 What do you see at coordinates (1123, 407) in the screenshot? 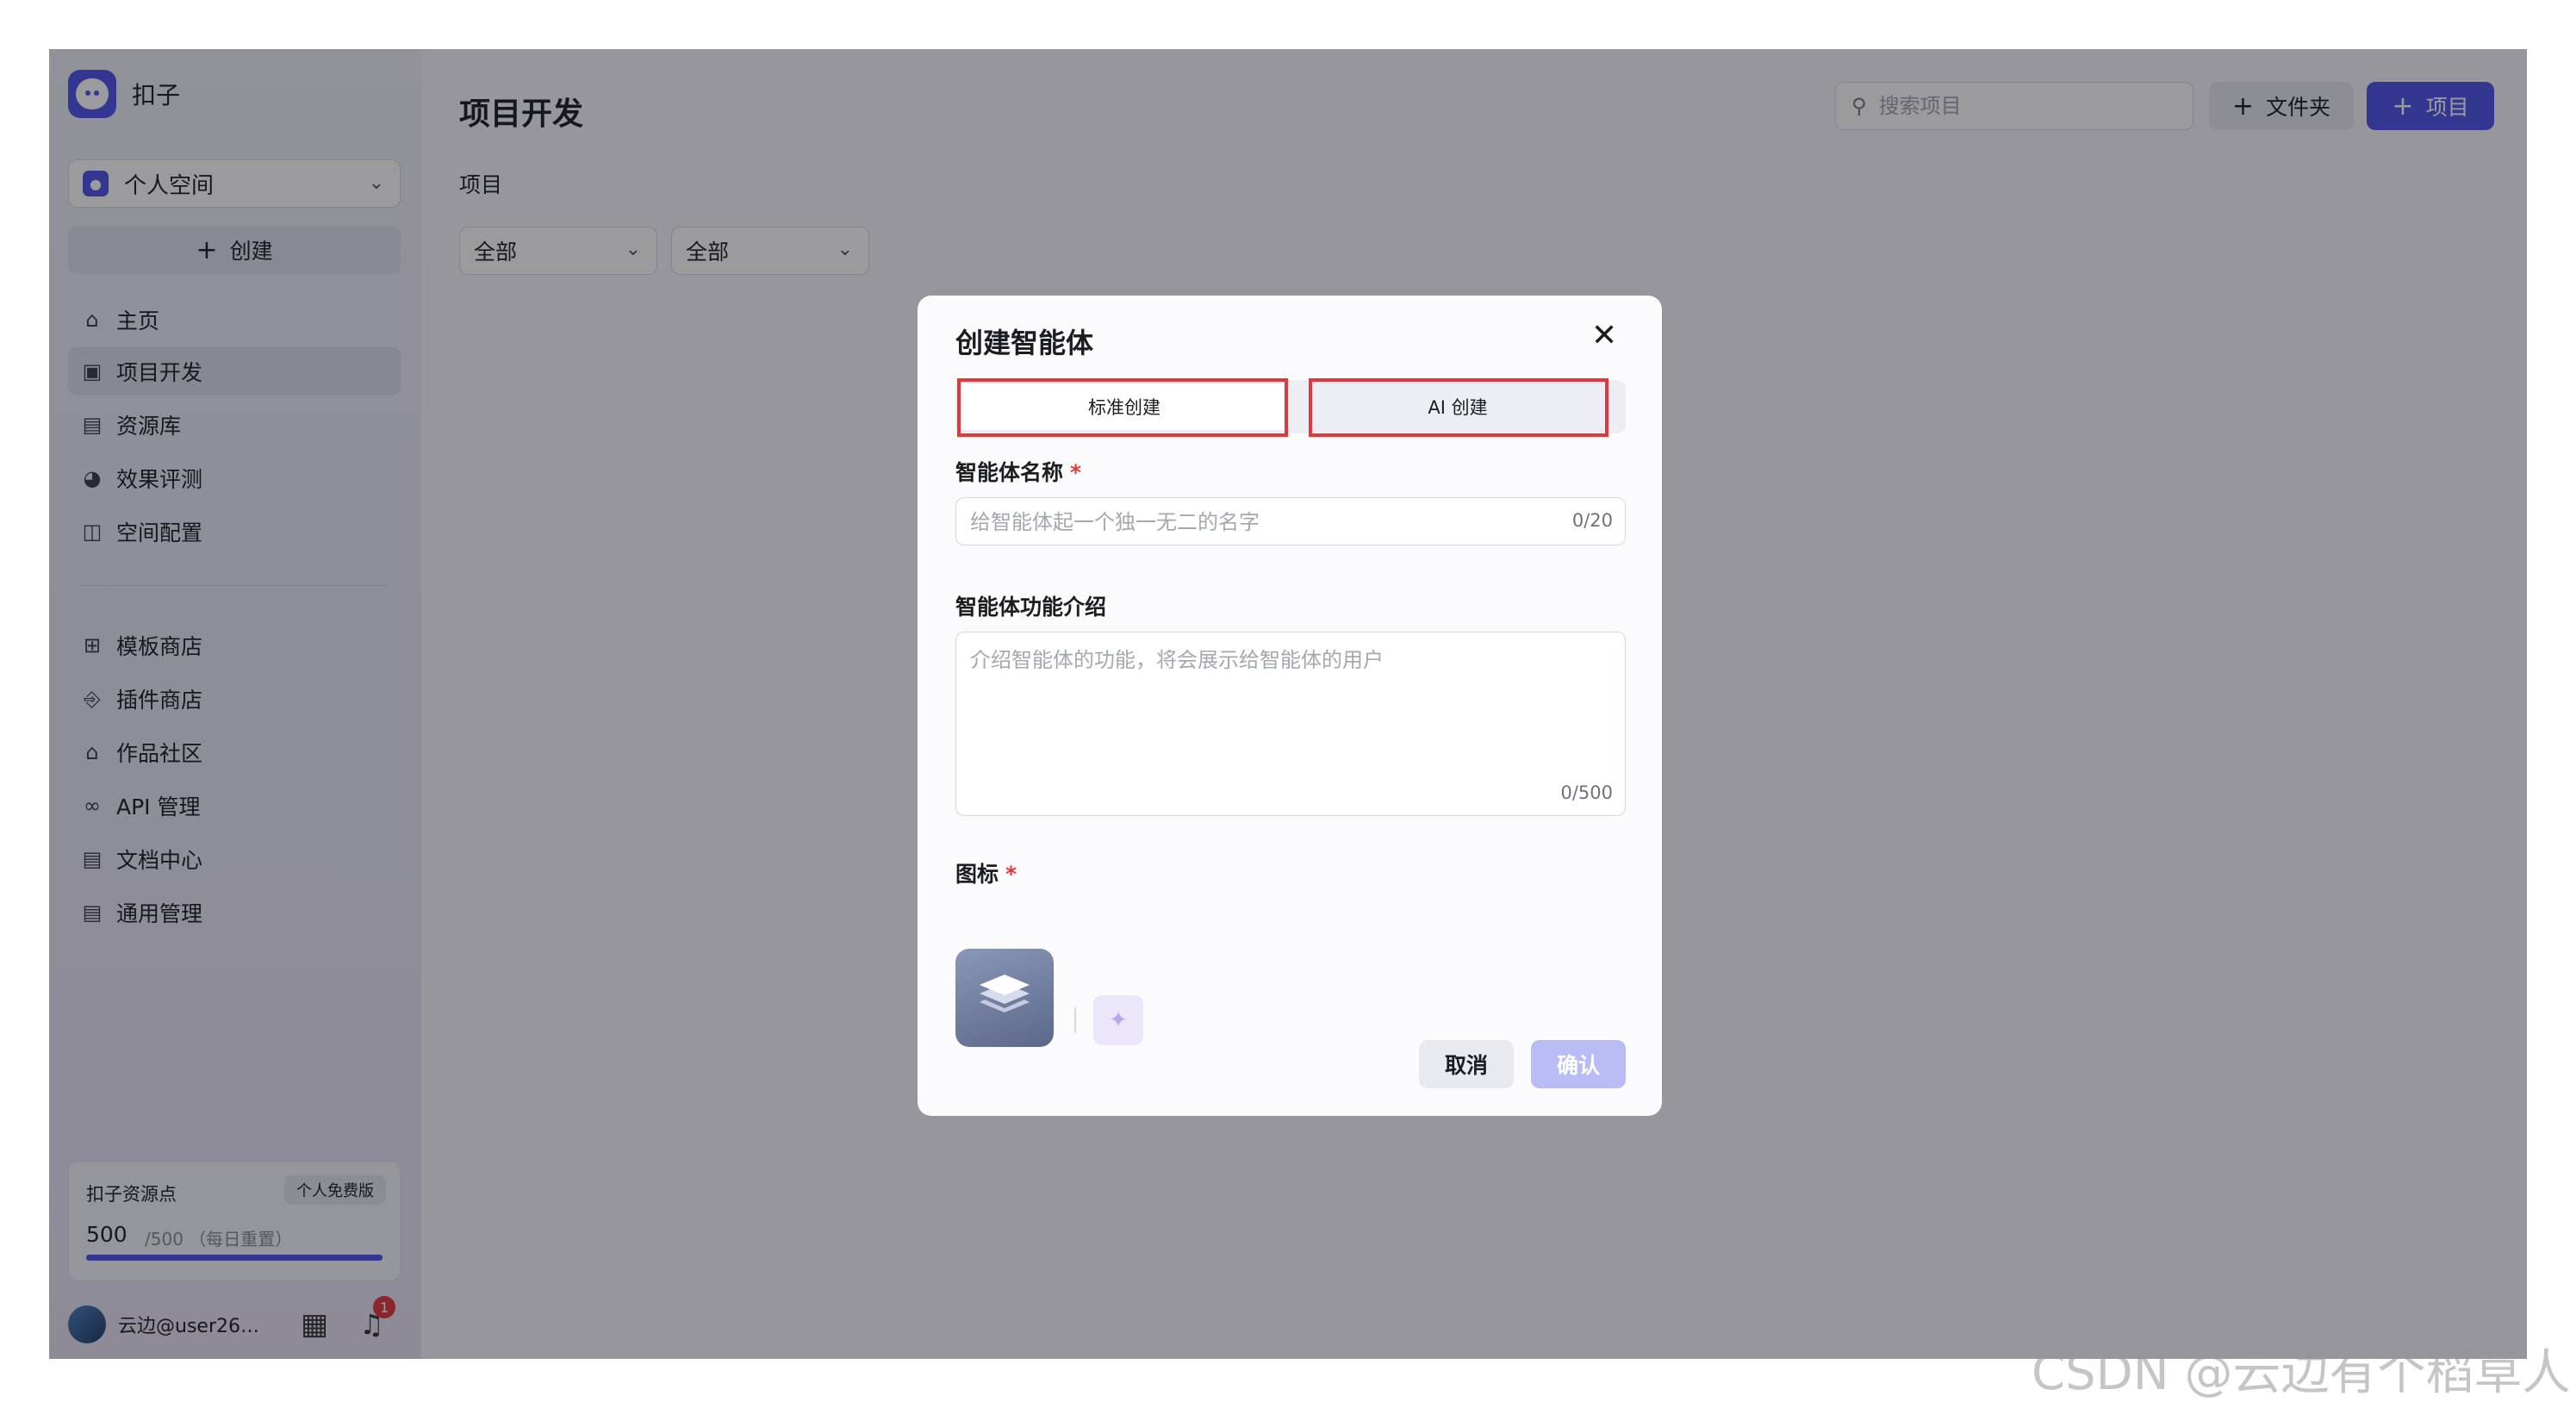
I see `highlight-box-standard` at bounding box center [1123, 407].